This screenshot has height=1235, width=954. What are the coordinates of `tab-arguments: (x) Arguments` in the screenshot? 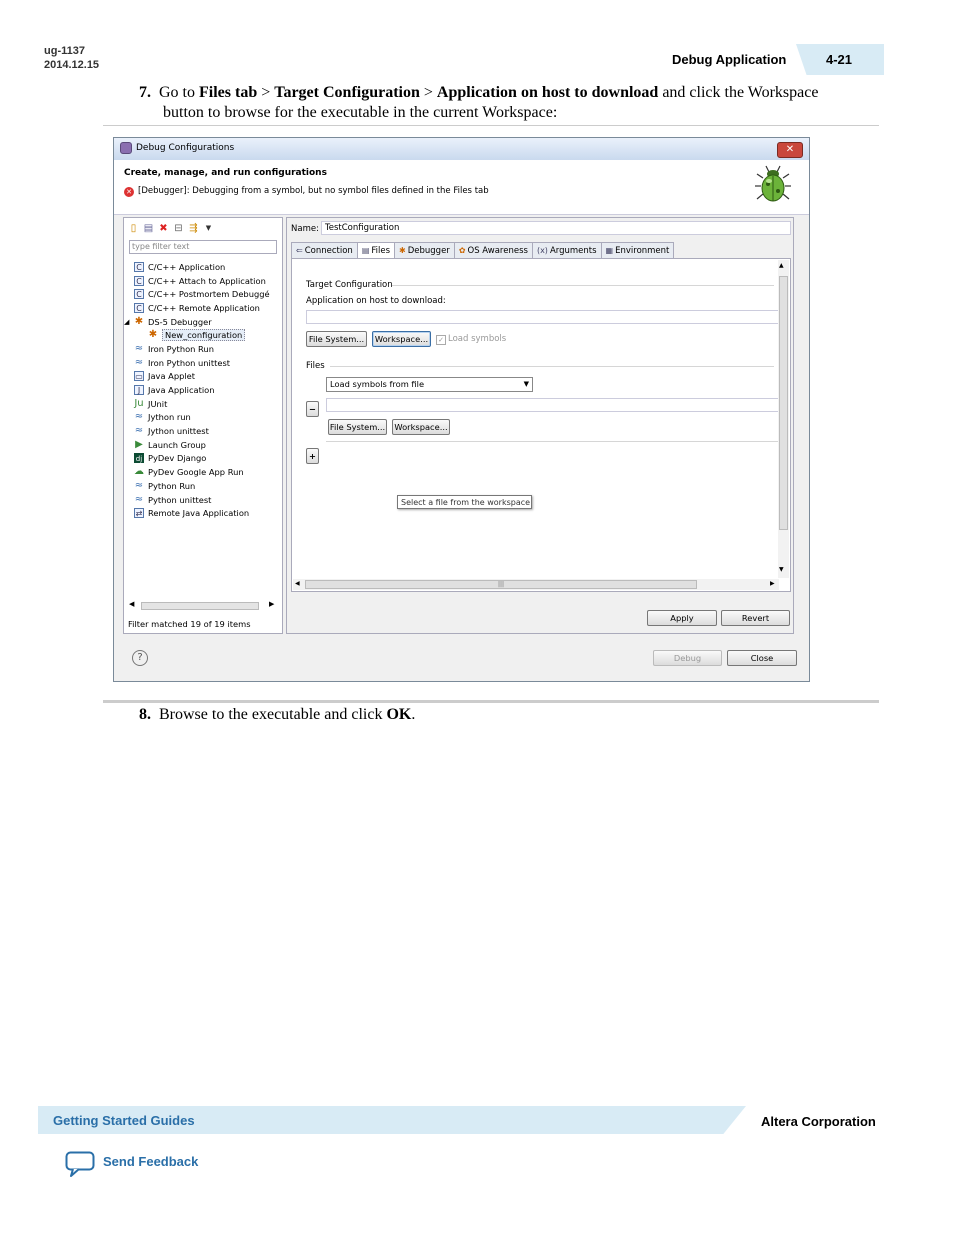 It's located at (566, 250).